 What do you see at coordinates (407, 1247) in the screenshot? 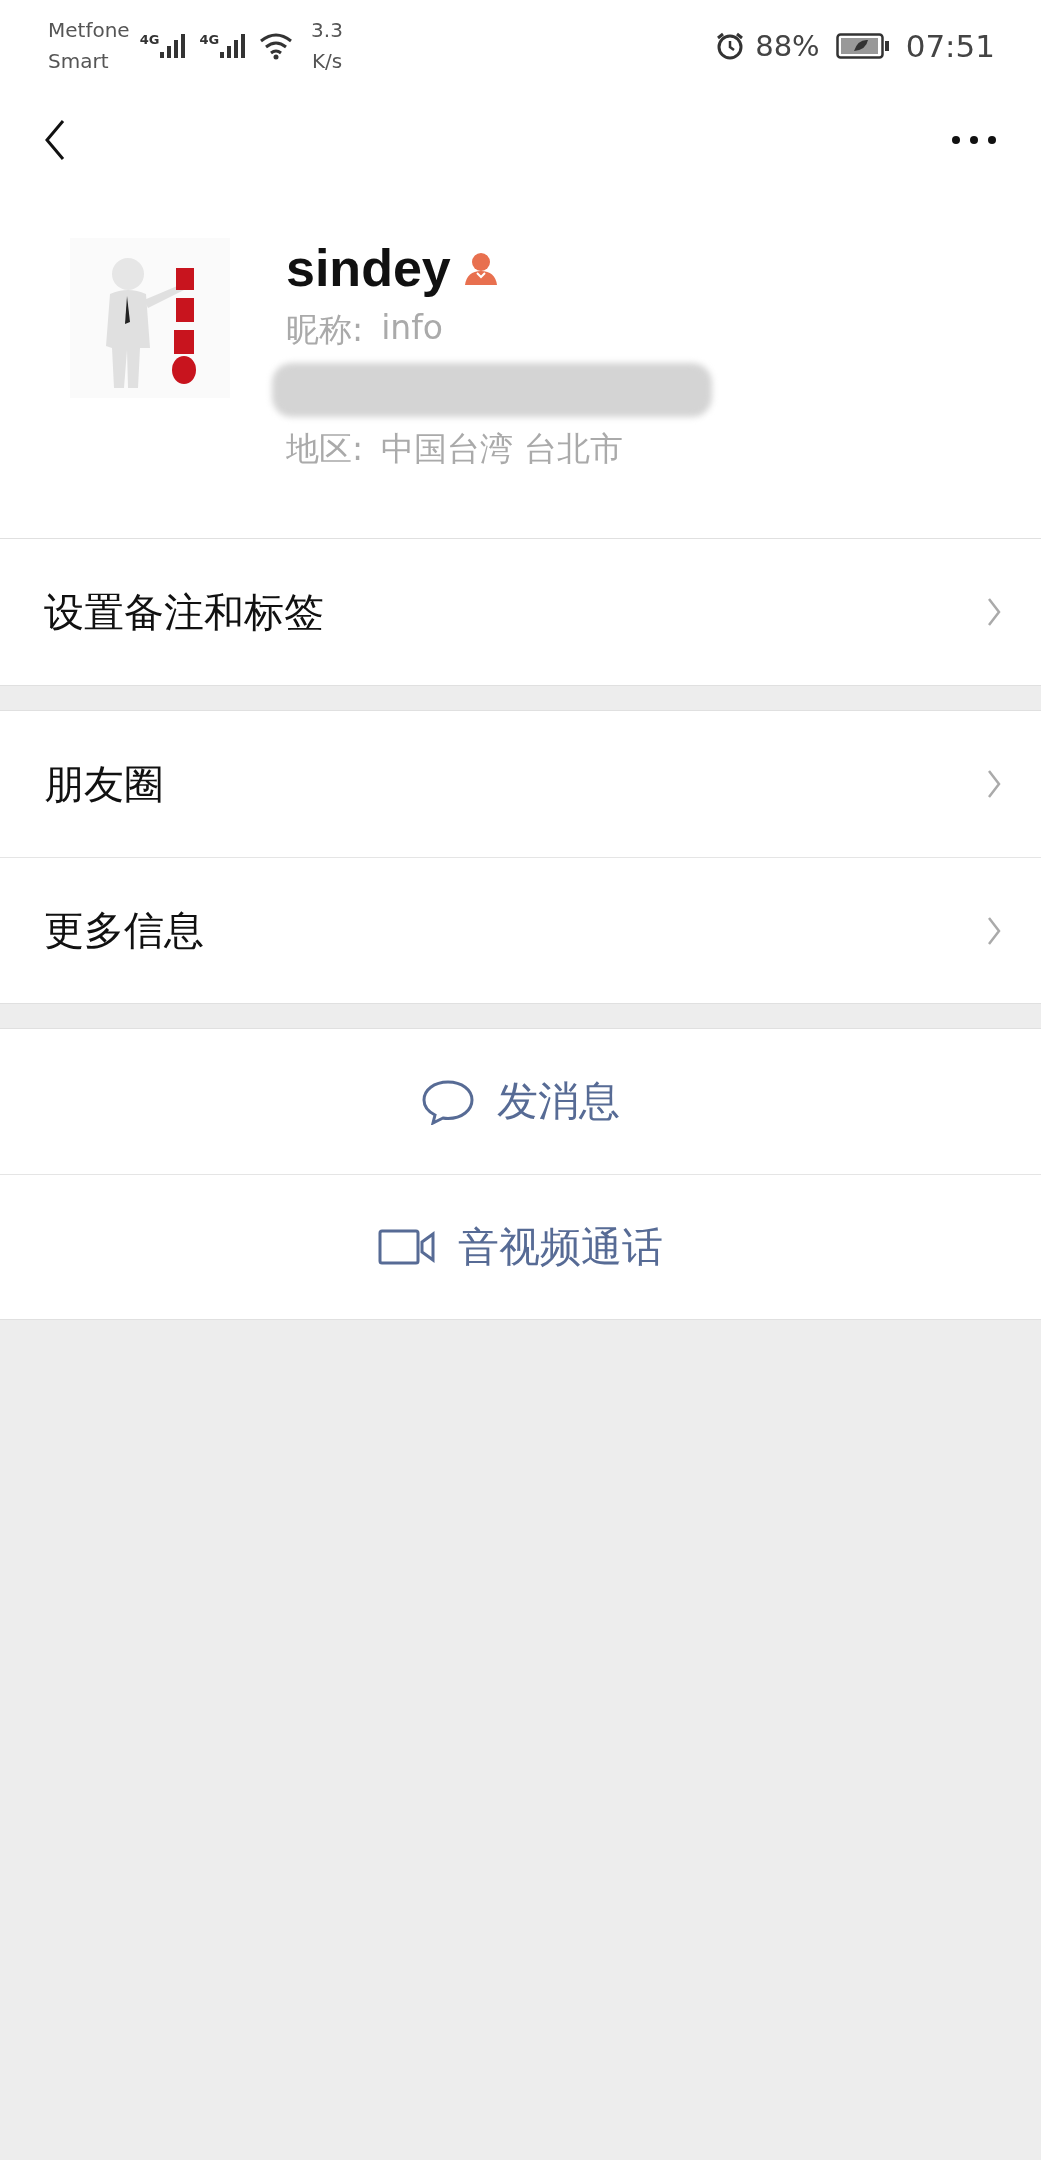
I see `video-camera-icon` at bounding box center [407, 1247].